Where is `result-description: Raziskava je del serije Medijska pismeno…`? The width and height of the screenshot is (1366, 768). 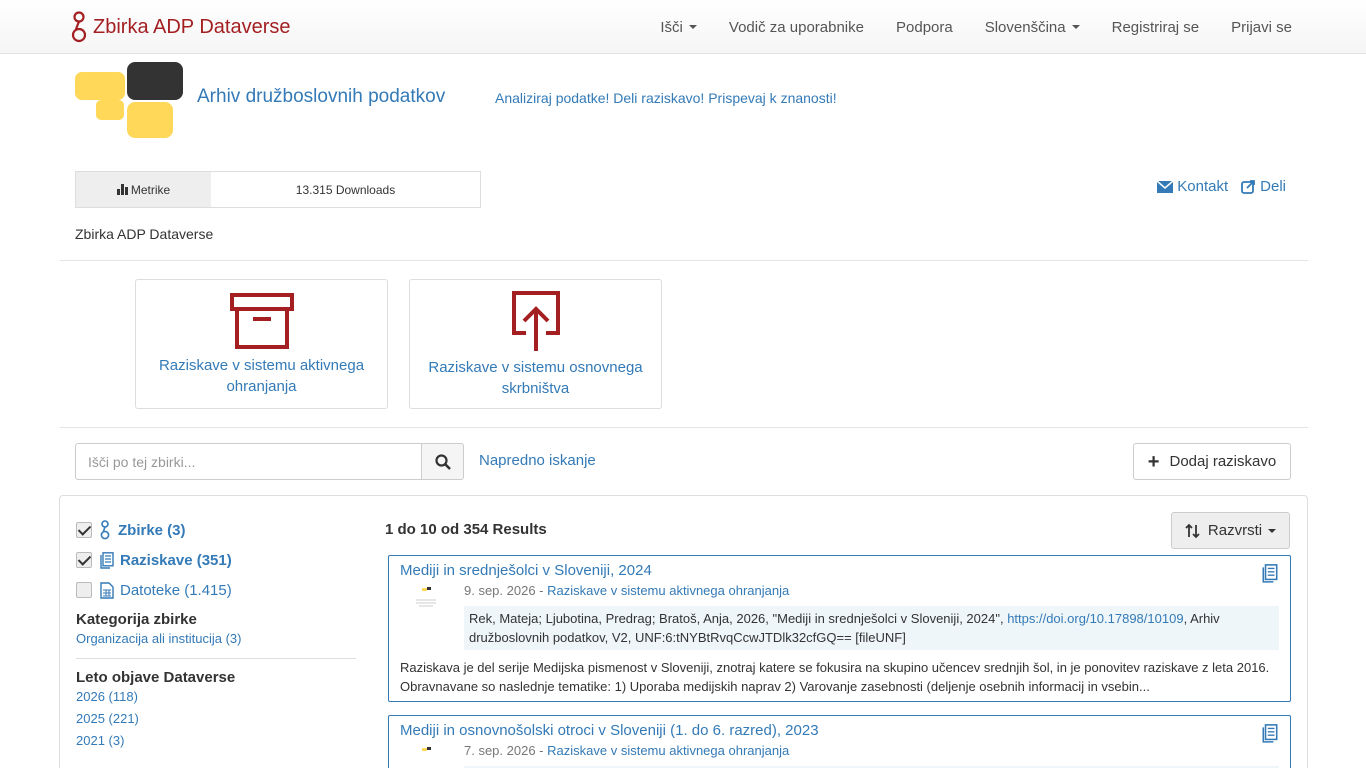
result-description: Raziskava je del serije Medijska pismeno… is located at coordinates (835, 677).